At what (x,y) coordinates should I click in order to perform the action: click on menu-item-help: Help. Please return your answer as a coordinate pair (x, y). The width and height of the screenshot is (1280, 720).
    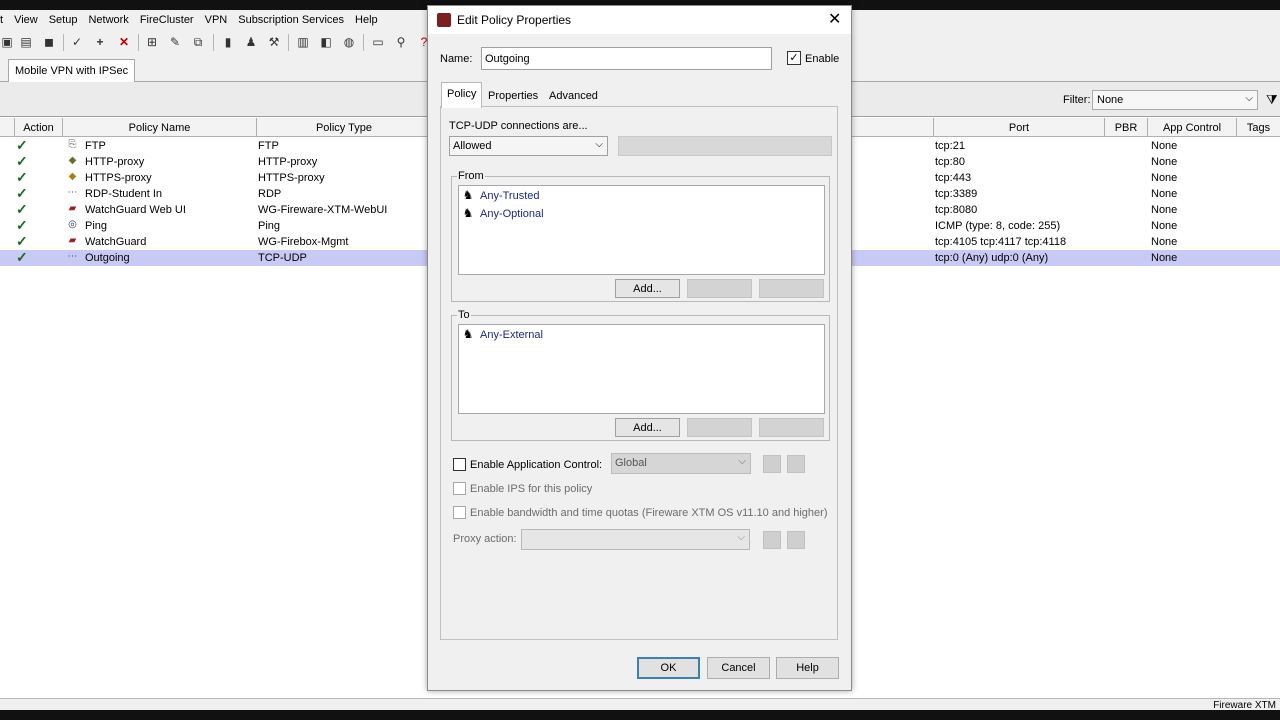
    Looking at the image, I should click on (366, 20).